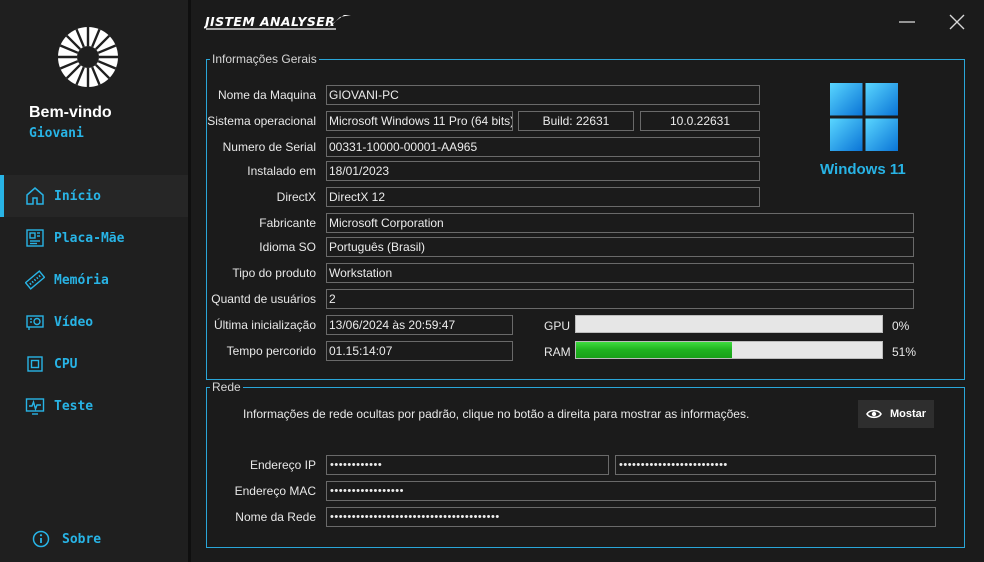 This screenshot has width=984, height=562. What do you see at coordinates (275, 491) in the screenshot?
I see `label-mac: Endereço MAC` at bounding box center [275, 491].